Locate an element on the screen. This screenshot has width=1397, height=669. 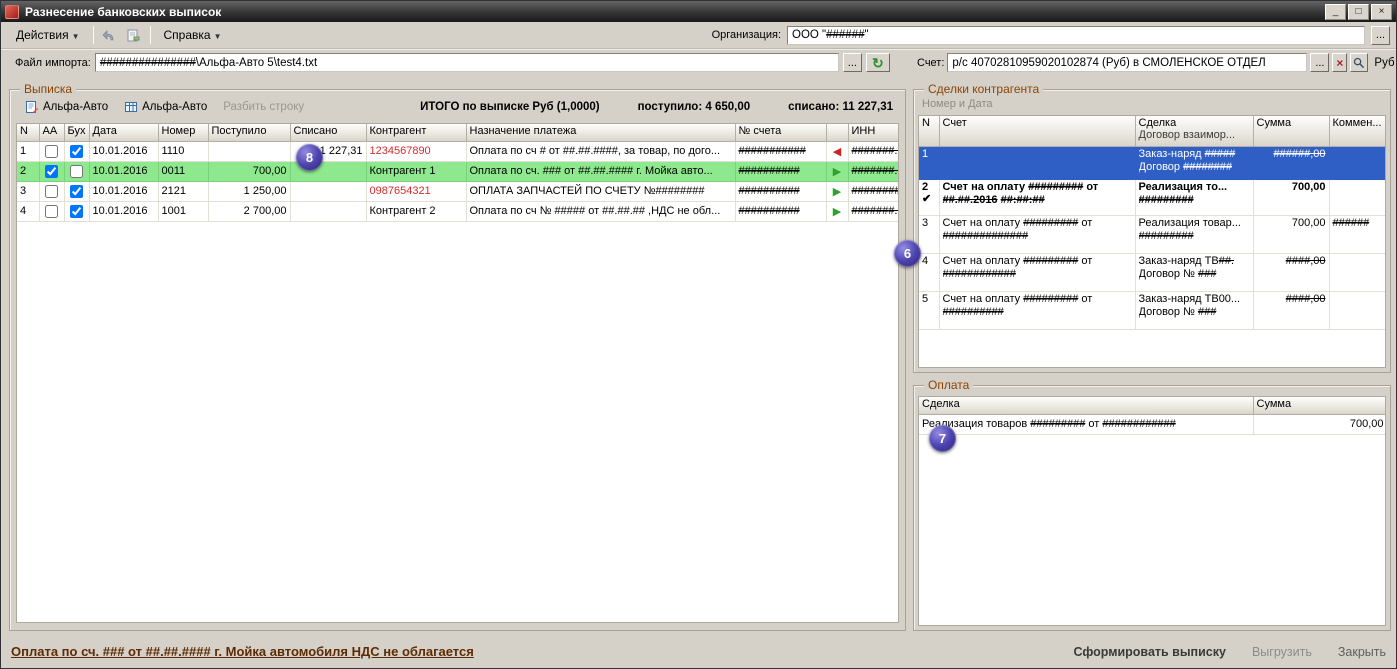
sum-cell: 700,00 is located at coordinates (1319, 424).